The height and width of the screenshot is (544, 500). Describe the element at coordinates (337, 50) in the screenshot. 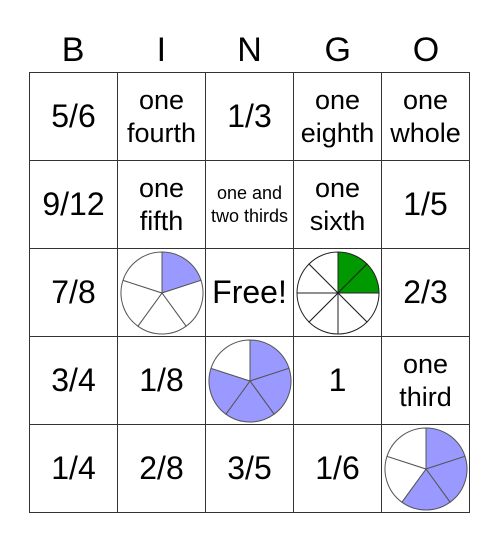

I see `header-letter-g: G` at that location.